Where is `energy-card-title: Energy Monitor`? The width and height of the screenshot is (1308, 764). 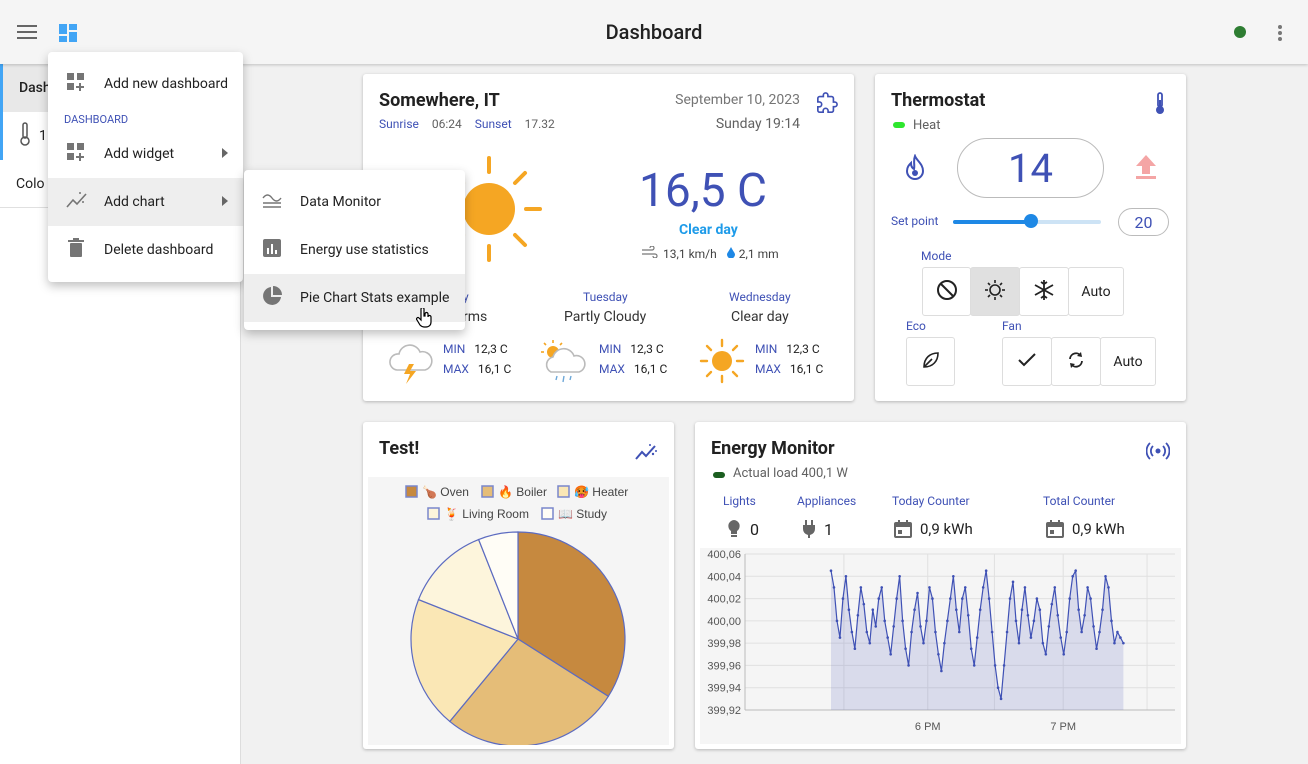 energy-card-title: Energy Monitor is located at coordinates (773, 448).